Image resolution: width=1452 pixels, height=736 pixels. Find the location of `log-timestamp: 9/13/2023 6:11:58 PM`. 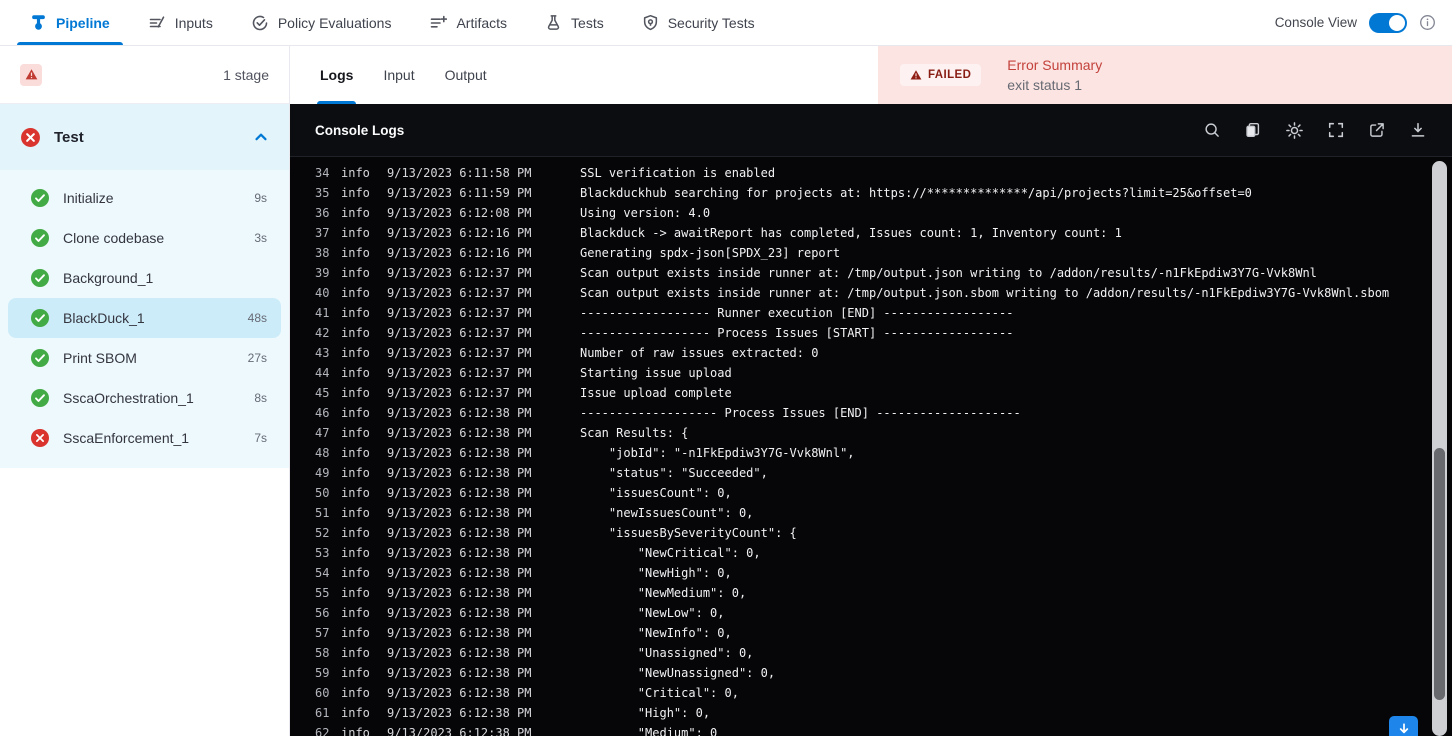

log-timestamp: 9/13/2023 6:11:58 PM is located at coordinates (459, 173).